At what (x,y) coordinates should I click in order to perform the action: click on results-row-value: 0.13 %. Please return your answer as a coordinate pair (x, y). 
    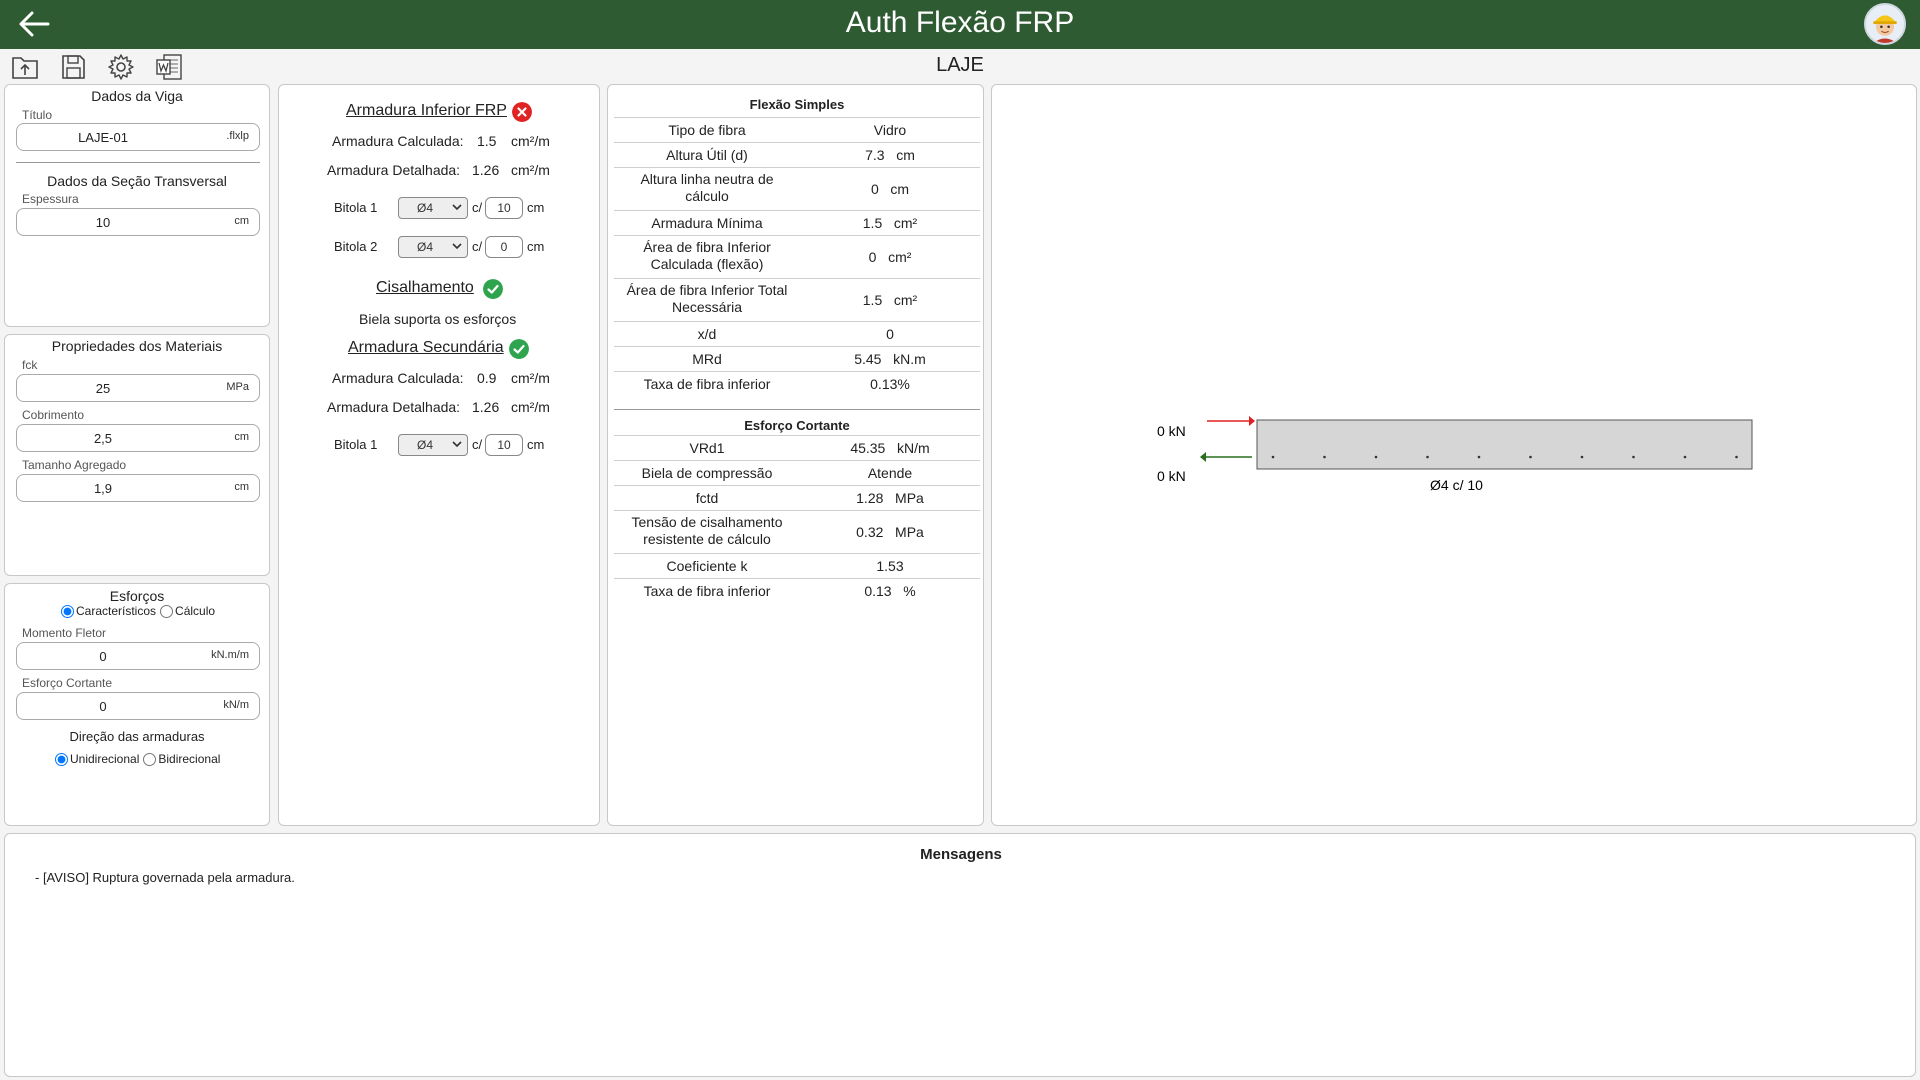
    Looking at the image, I should click on (890, 591).